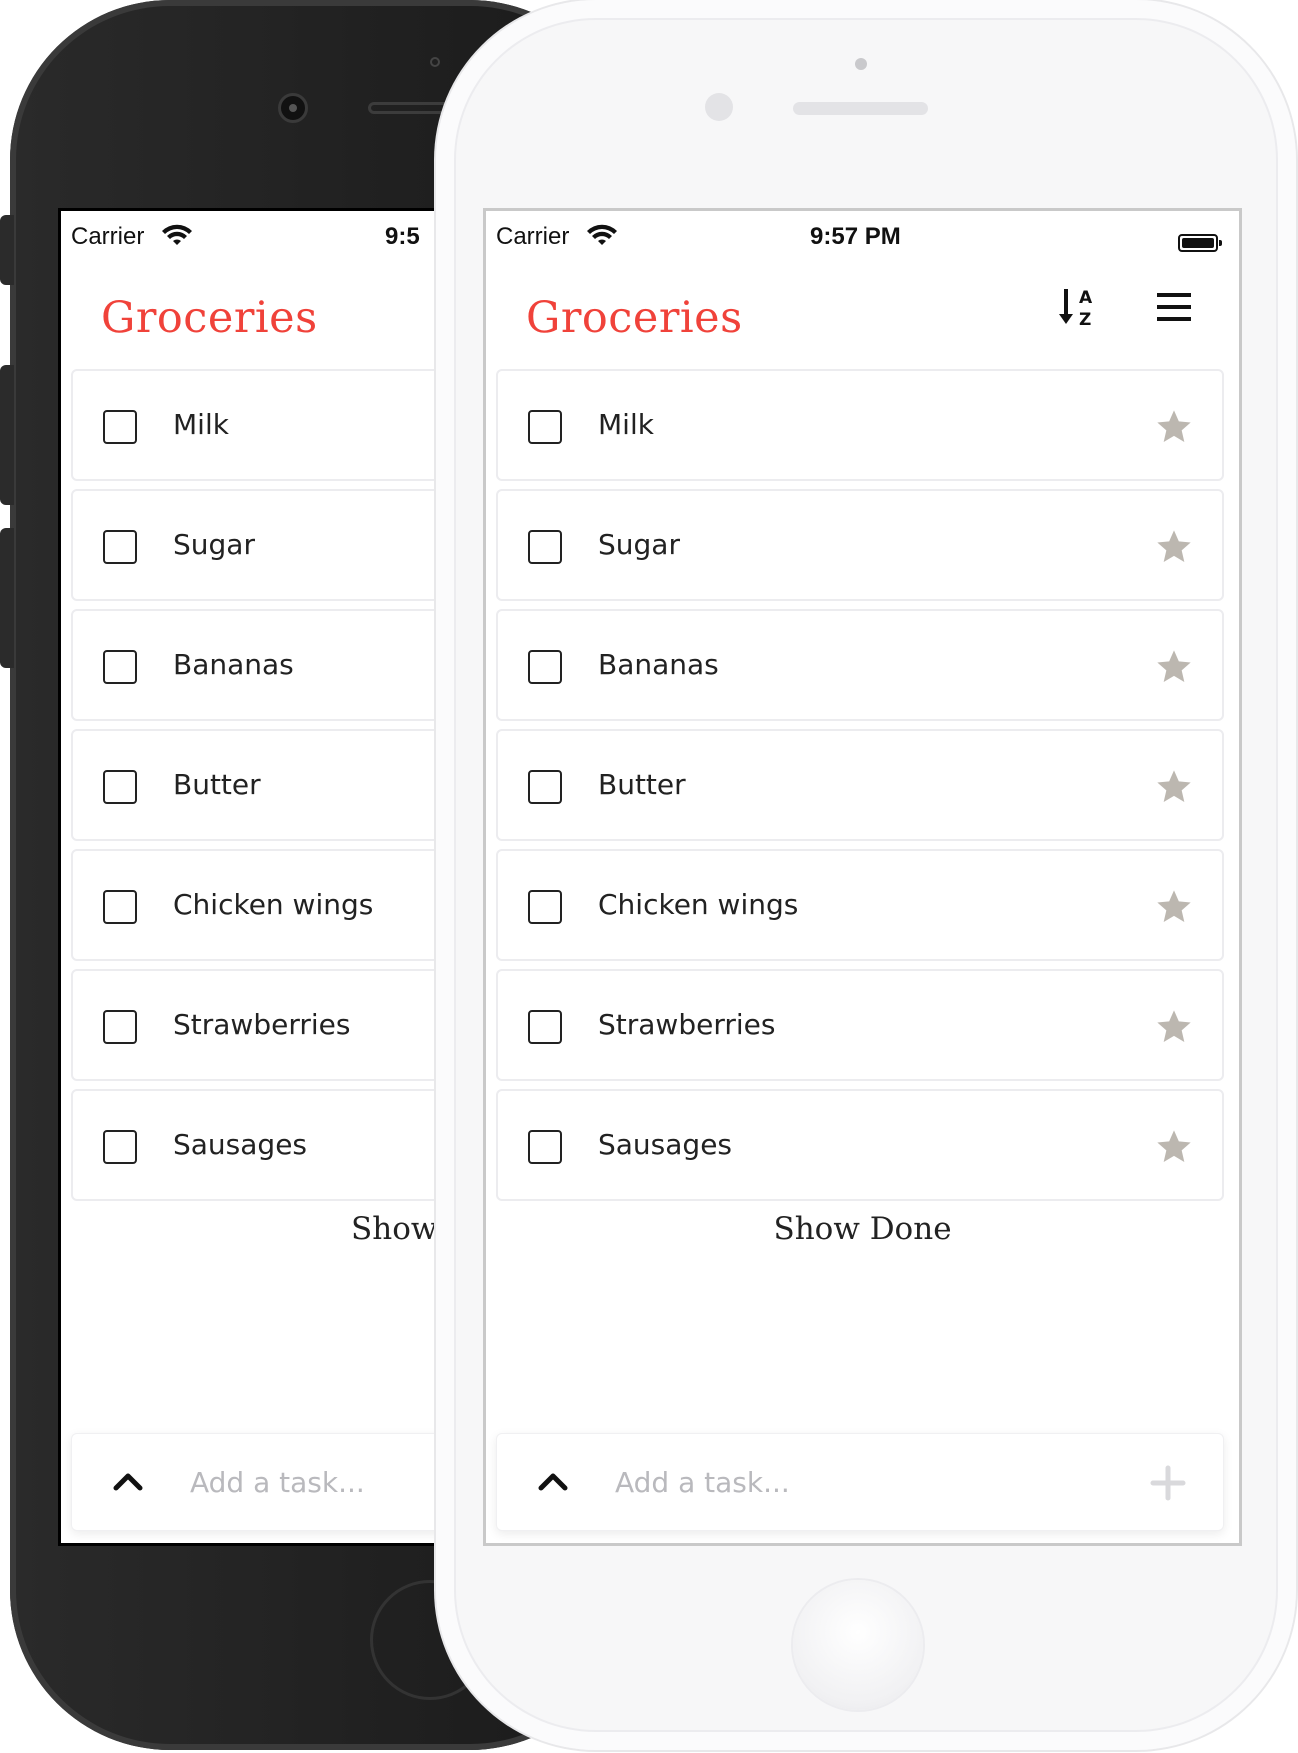  Describe the element at coordinates (1086, 298) in the screenshot. I see `svg-text: A` at that location.